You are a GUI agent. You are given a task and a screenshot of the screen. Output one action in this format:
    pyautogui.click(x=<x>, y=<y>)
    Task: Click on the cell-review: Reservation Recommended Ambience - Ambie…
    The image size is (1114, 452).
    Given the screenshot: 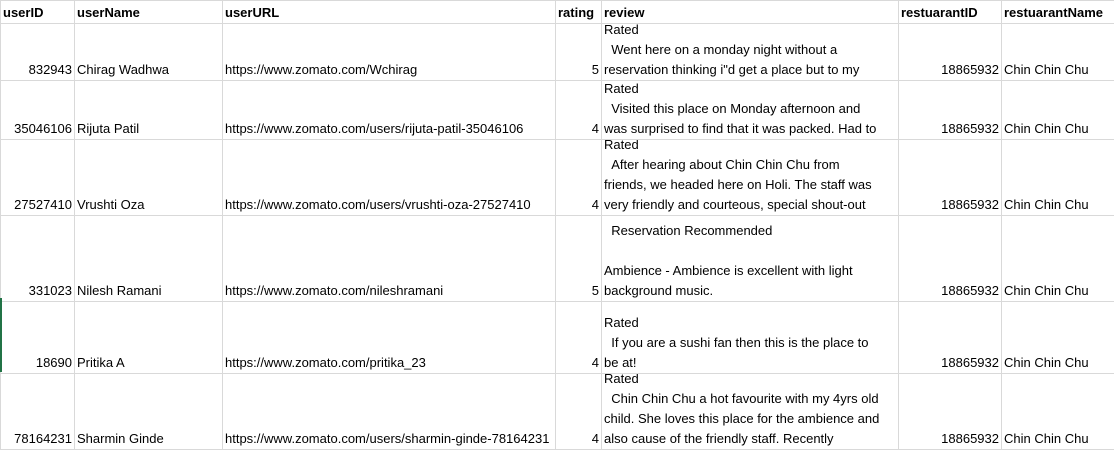 What is the action you would take?
    pyautogui.click(x=750, y=258)
    